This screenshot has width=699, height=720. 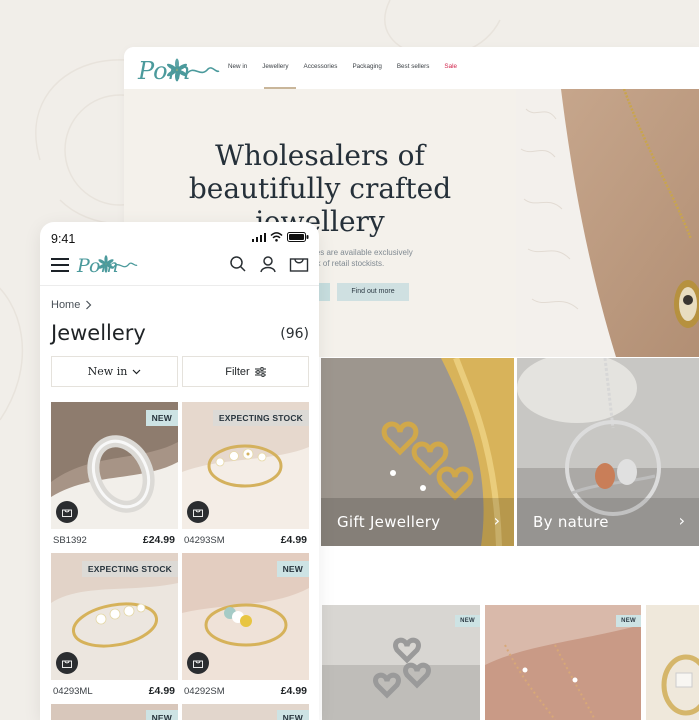 I want to click on mobile-header-actions, so click(x=269, y=264).